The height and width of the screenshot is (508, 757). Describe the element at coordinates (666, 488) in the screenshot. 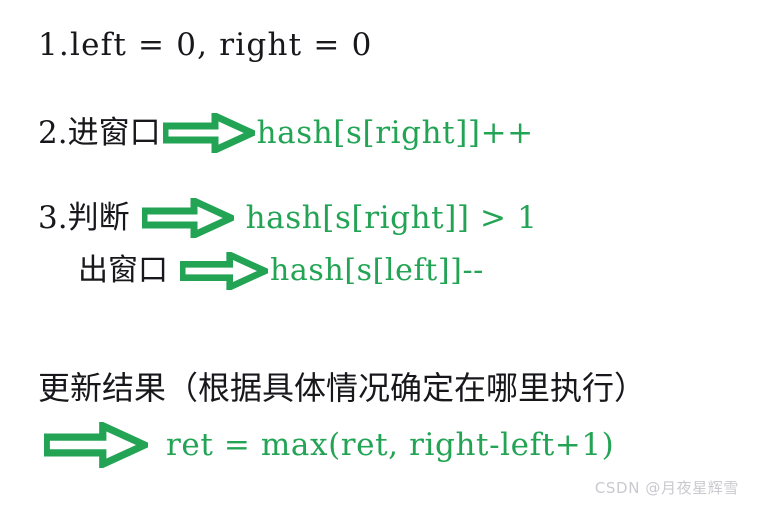

I see `csdn-watermark: CSDN @月夜星辉雪` at that location.